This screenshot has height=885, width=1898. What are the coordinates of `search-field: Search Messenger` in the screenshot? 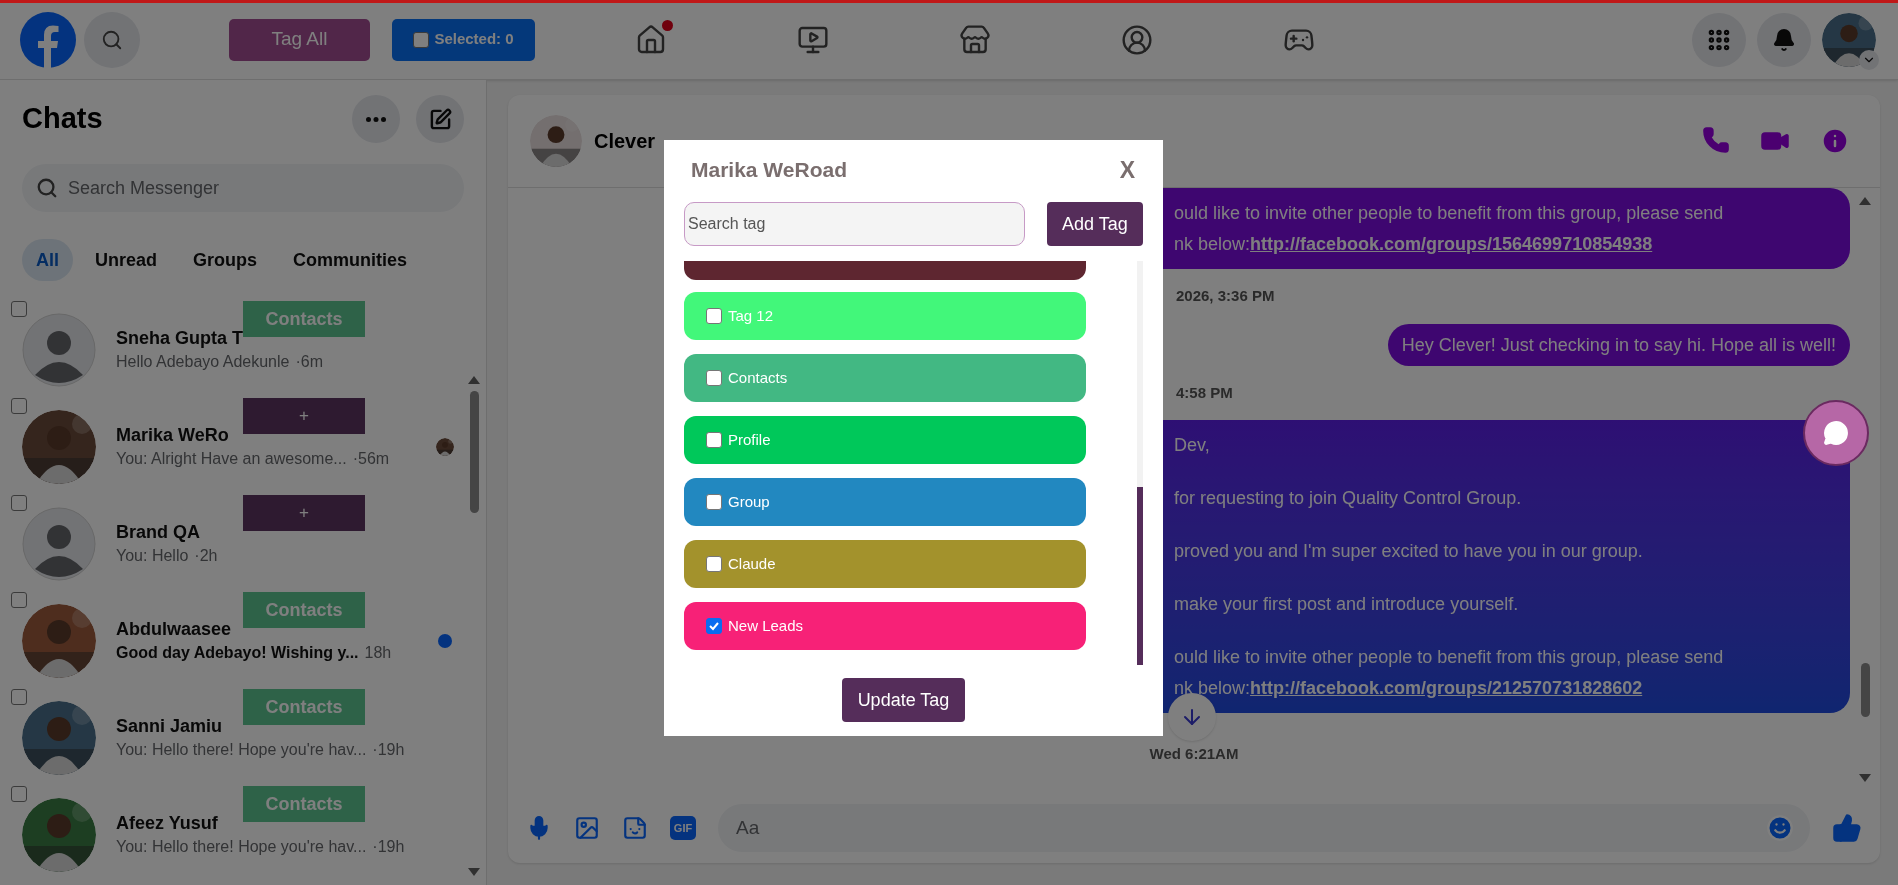 It's located at (243, 188).